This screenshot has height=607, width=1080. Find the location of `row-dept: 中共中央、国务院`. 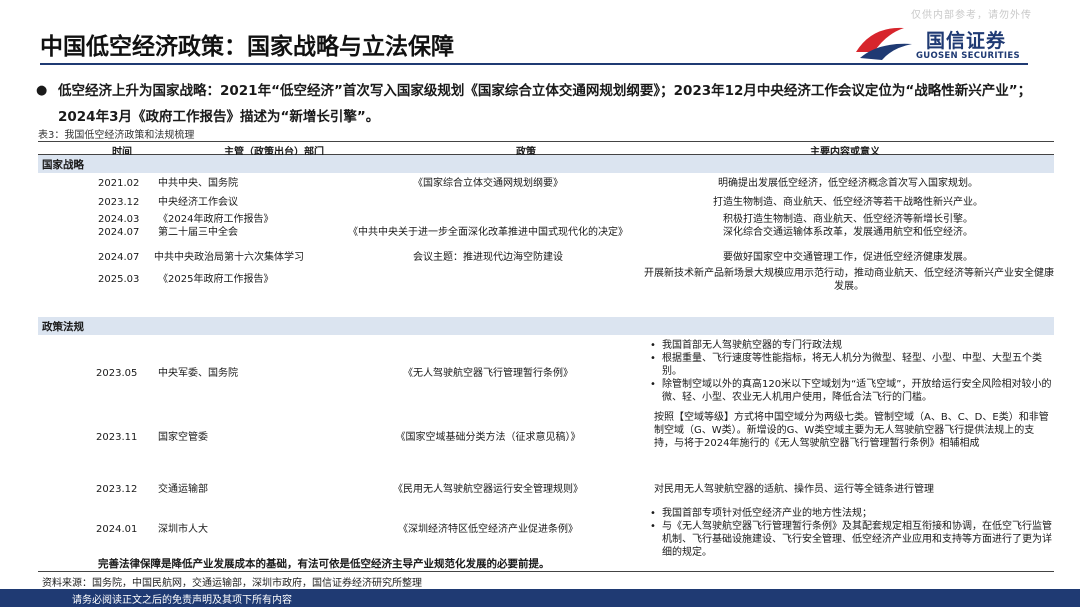

row-dept: 中共中央、国务院 is located at coordinates (198, 183).